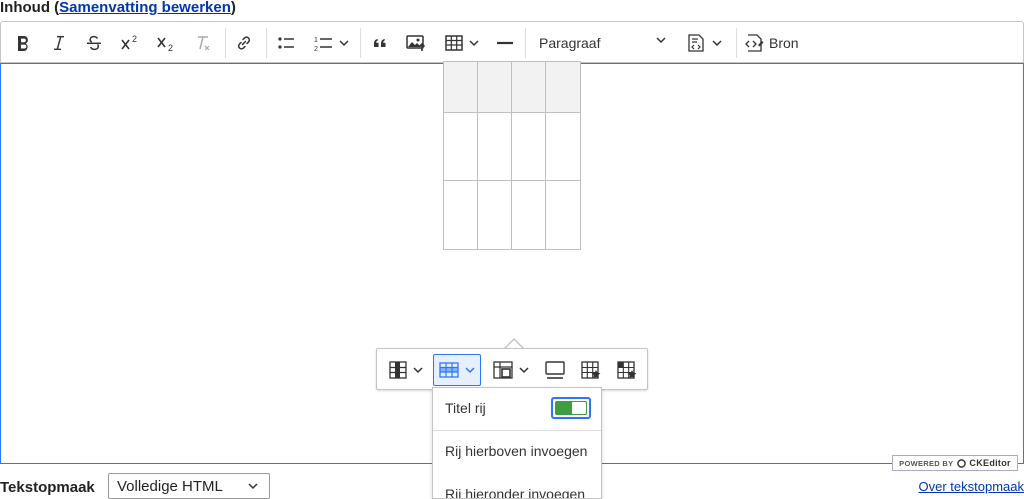  Describe the element at coordinates (962, 463) in the screenshot. I see `ckeditor-logo-icon` at that location.